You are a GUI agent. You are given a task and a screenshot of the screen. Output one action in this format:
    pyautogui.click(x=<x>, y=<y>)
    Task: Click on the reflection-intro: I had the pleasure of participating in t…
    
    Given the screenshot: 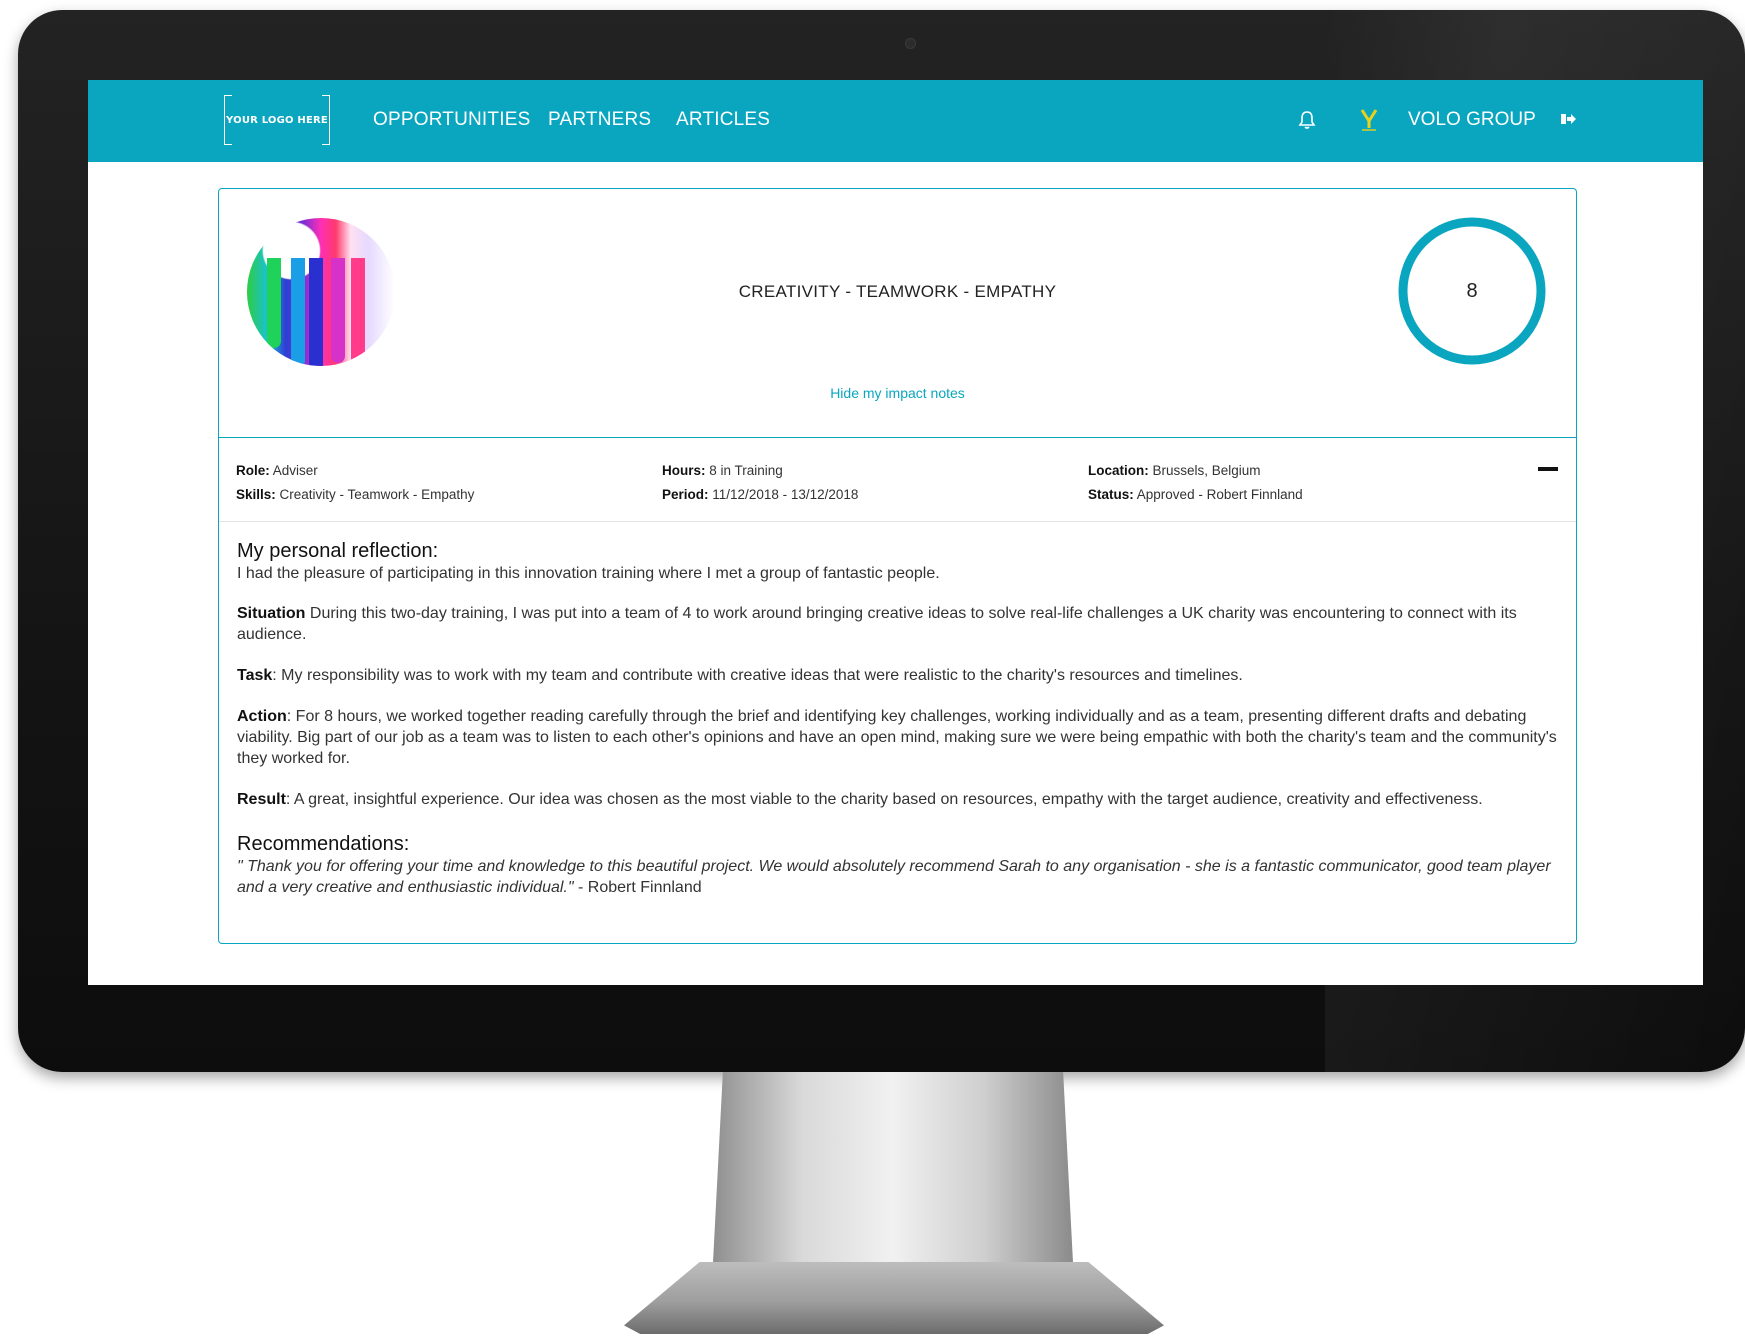 What is the action you would take?
    pyautogui.click(x=588, y=573)
    